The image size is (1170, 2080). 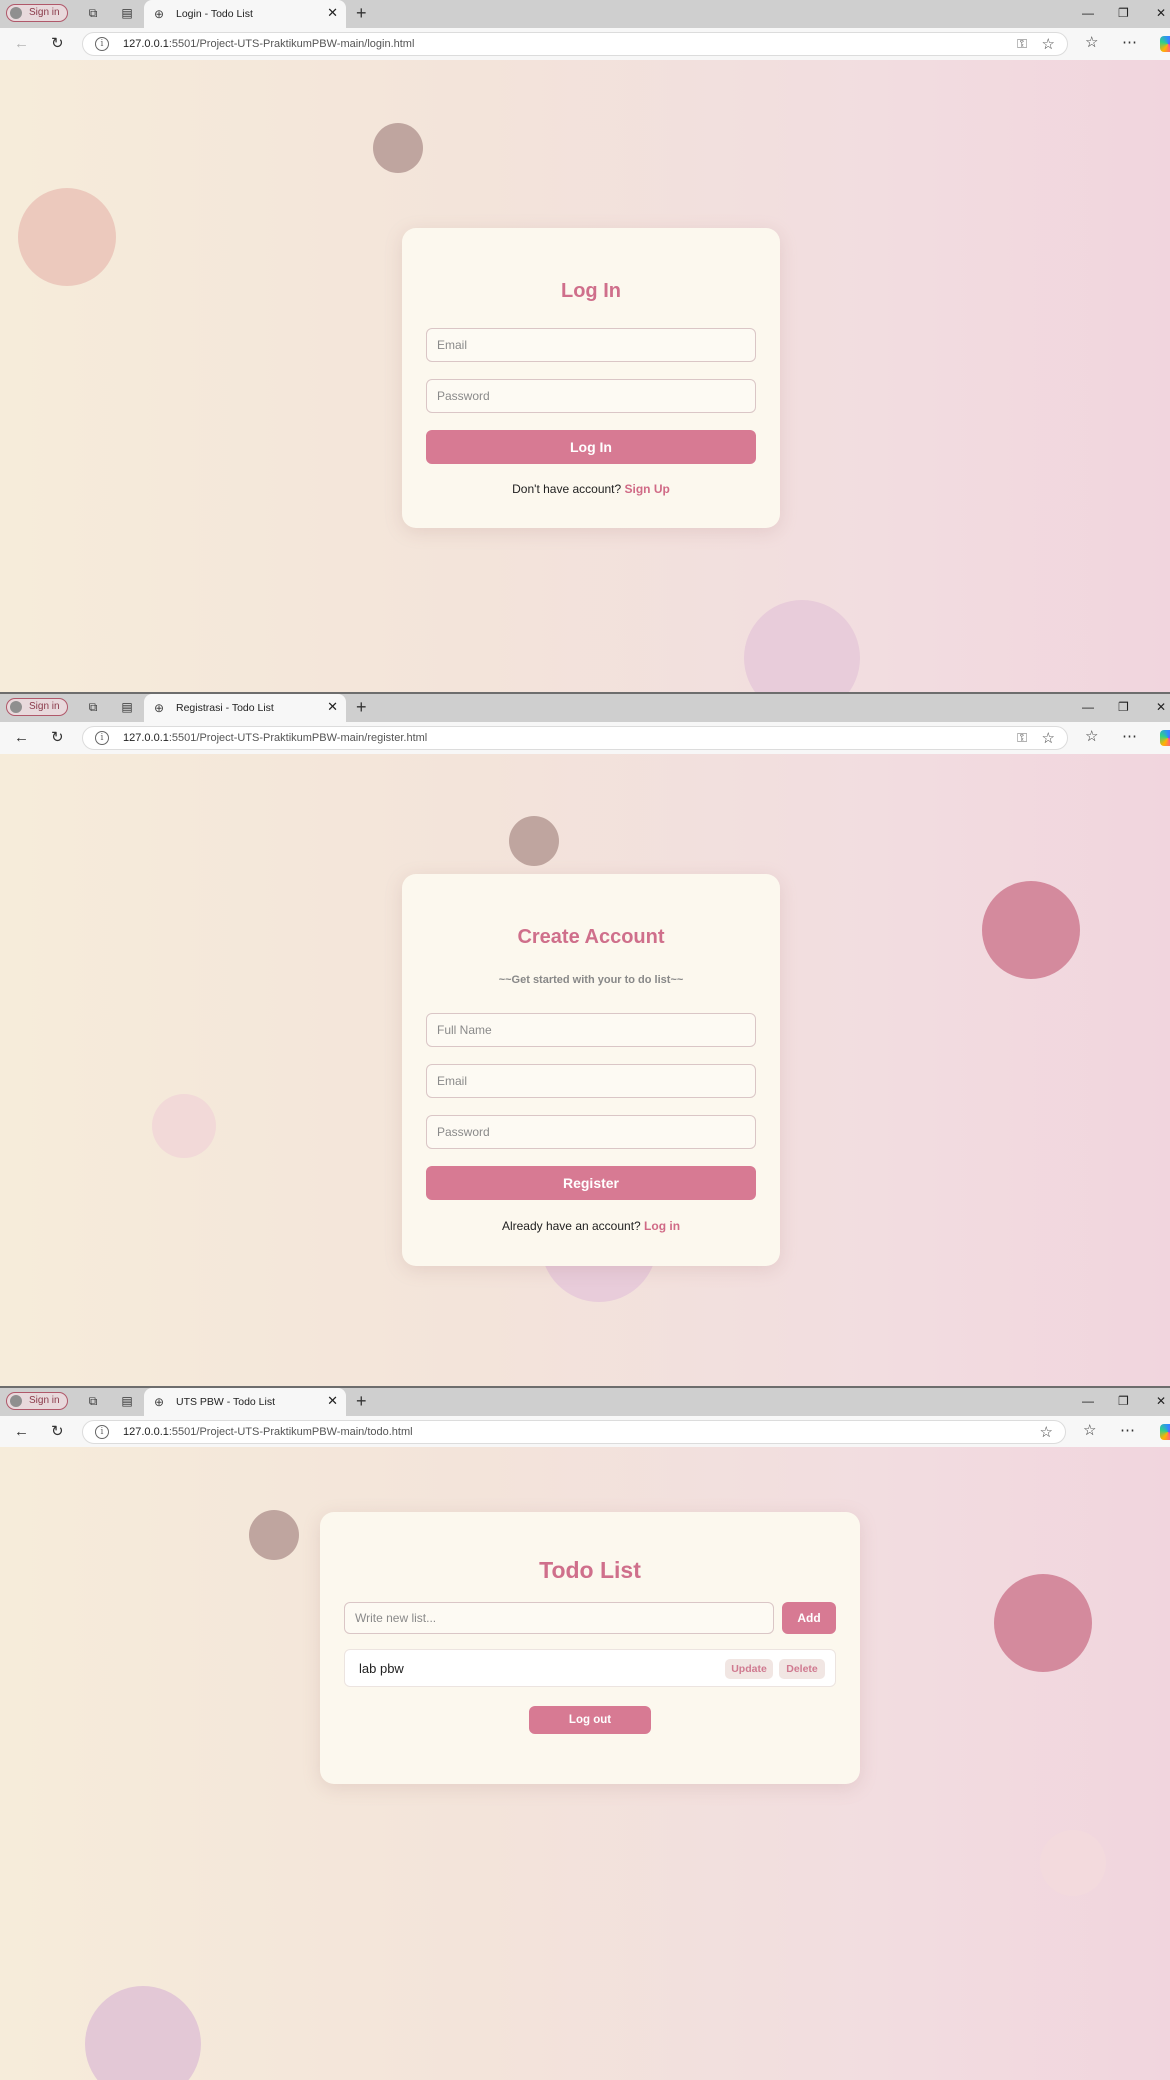 I want to click on tab-title: Registrasi - Todo List, so click(x=225, y=708).